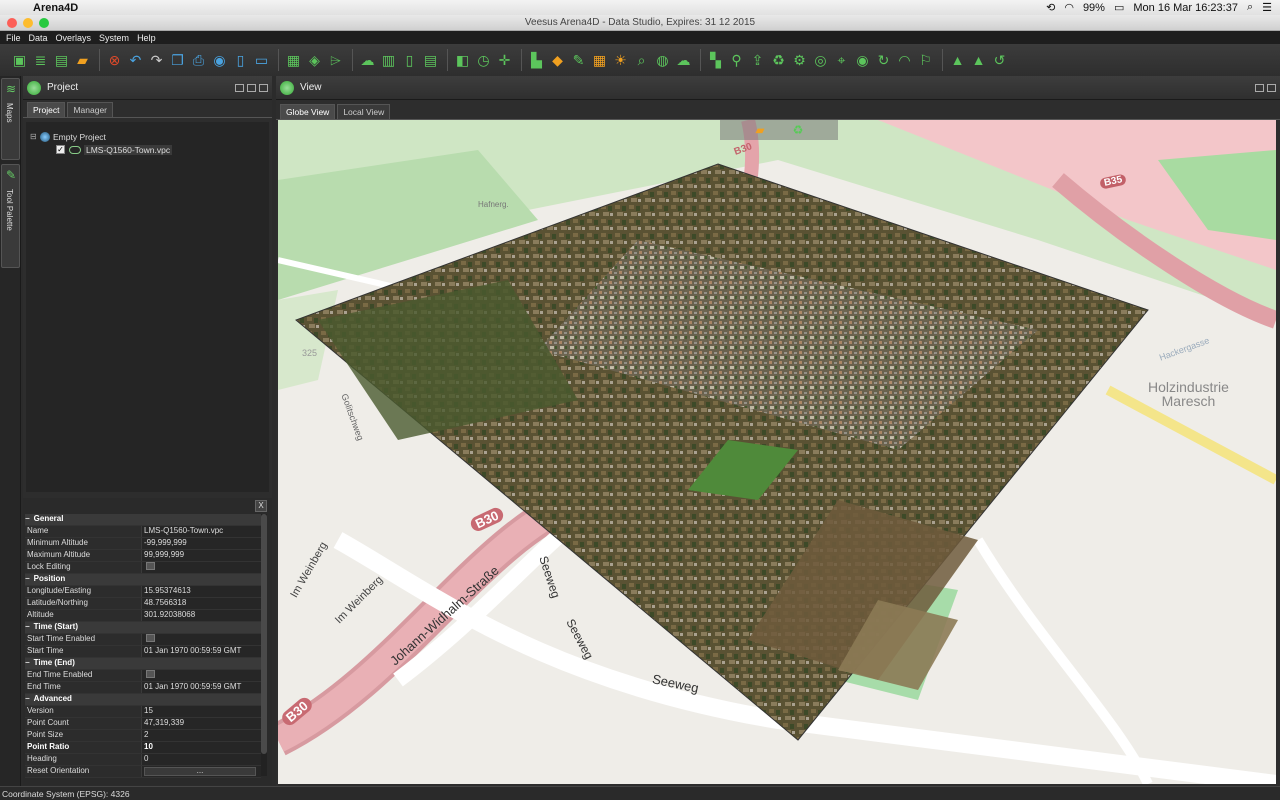 The height and width of the screenshot is (800, 1280). What do you see at coordinates (367, 60) in the screenshot?
I see `cloud-icon: ☁` at bounding box center [367, 60].